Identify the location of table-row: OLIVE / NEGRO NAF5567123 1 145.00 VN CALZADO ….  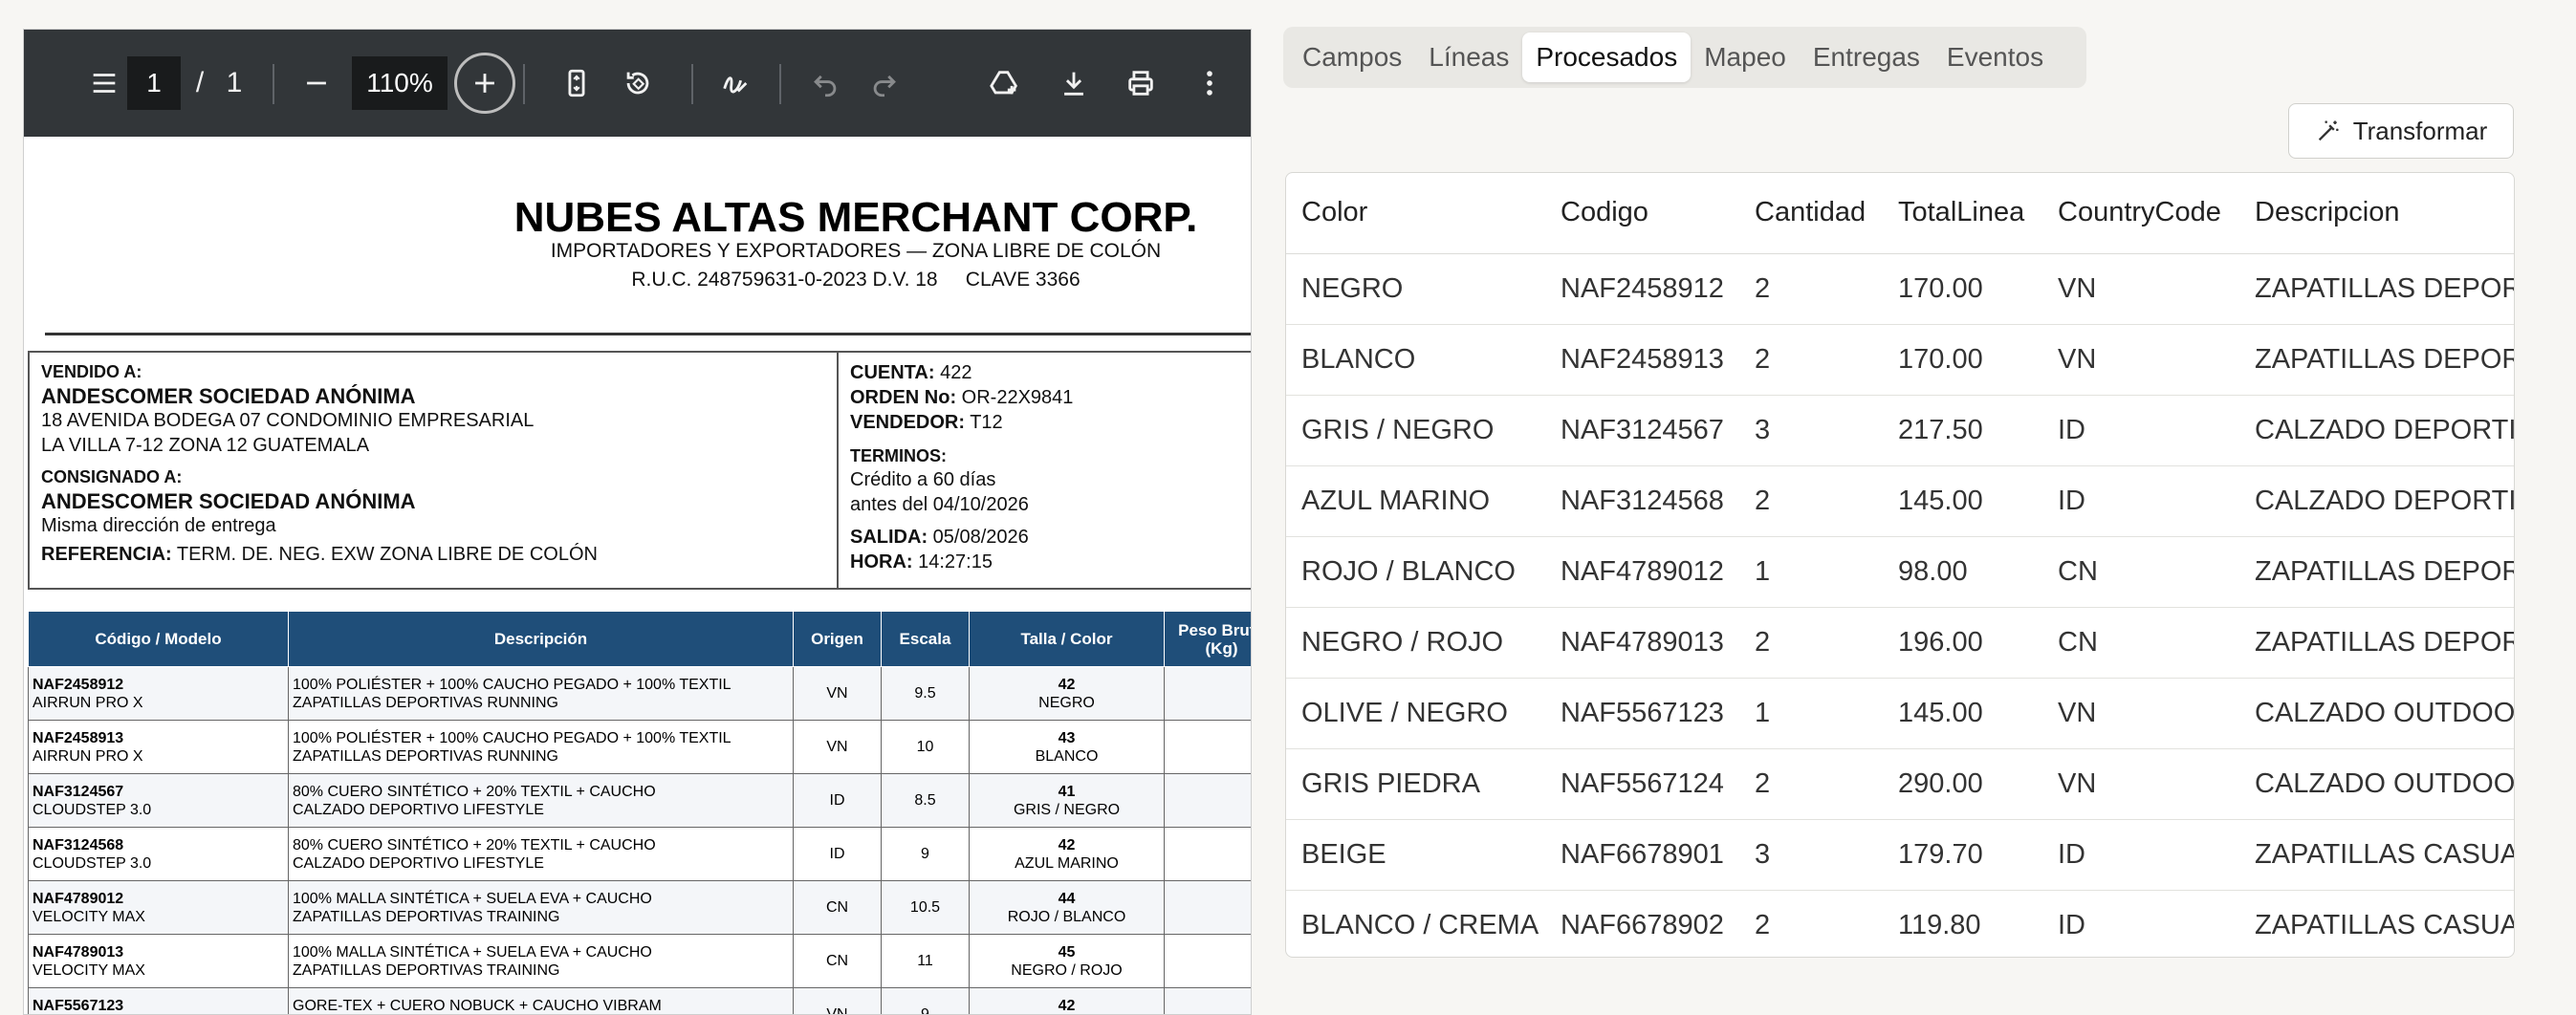
(1900, 713).